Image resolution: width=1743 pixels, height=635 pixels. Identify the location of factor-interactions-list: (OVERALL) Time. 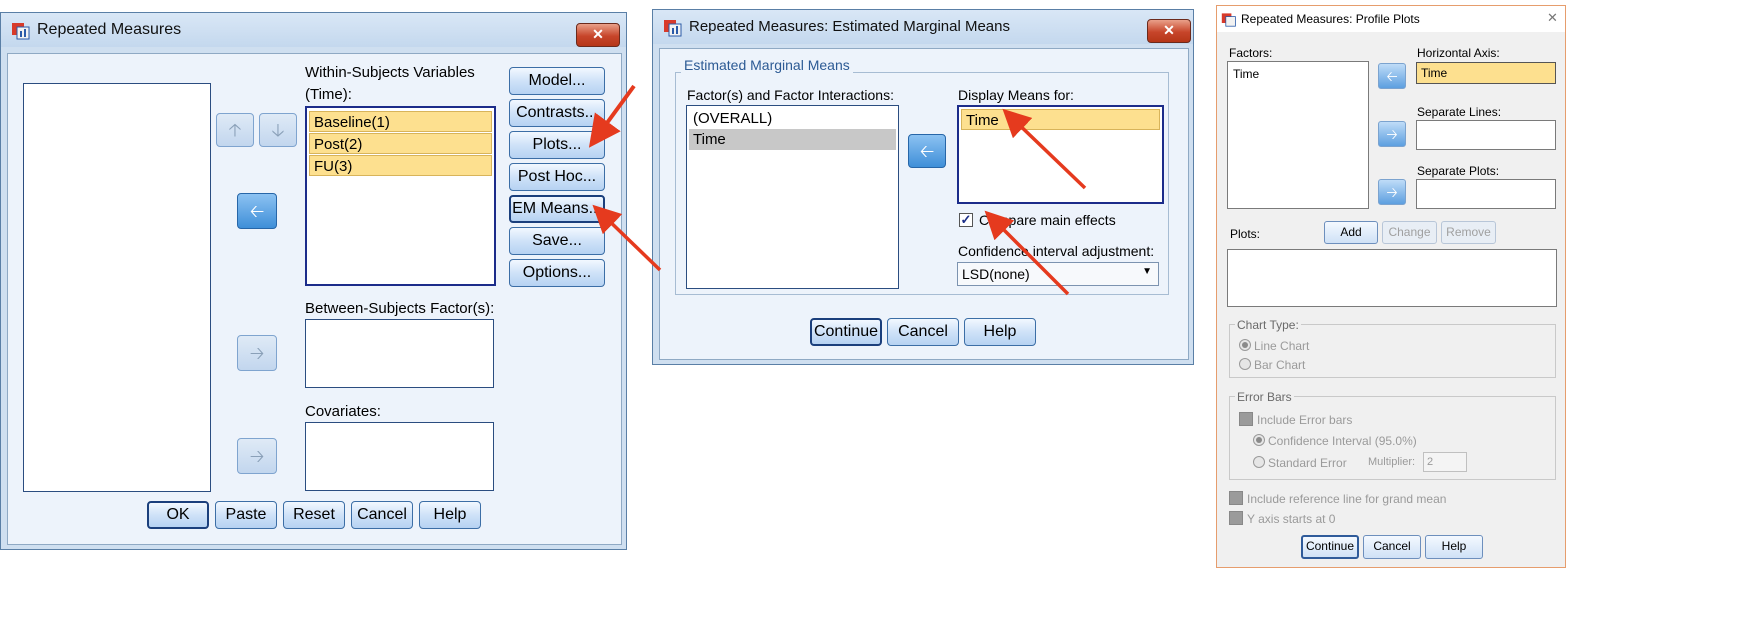
(792, 197).